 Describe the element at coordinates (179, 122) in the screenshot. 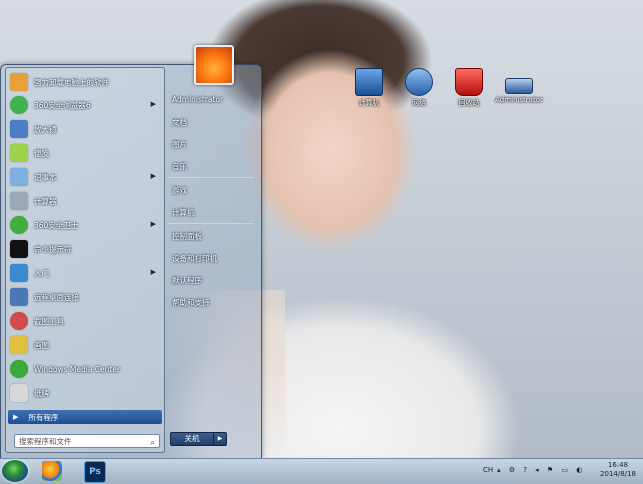

I see `start-link-documents: 文档` at that location.